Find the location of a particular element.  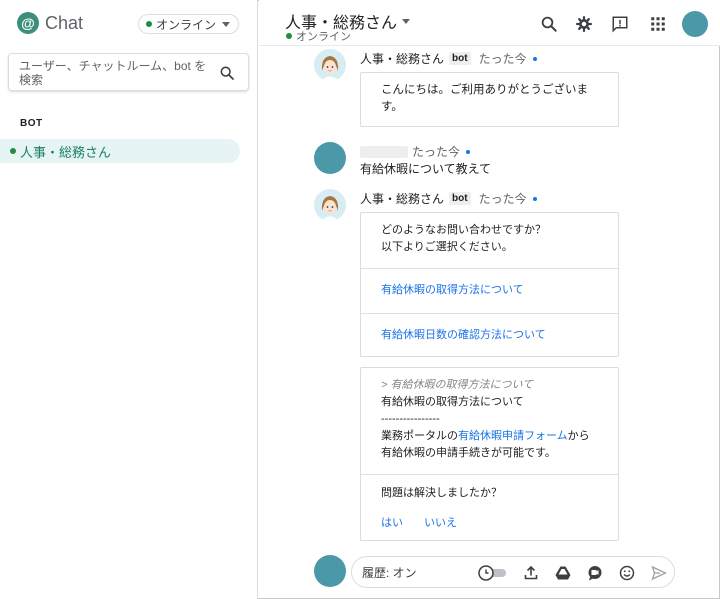

option-row: 有給休暇の取得方法について is located at coordinates (489, 290).